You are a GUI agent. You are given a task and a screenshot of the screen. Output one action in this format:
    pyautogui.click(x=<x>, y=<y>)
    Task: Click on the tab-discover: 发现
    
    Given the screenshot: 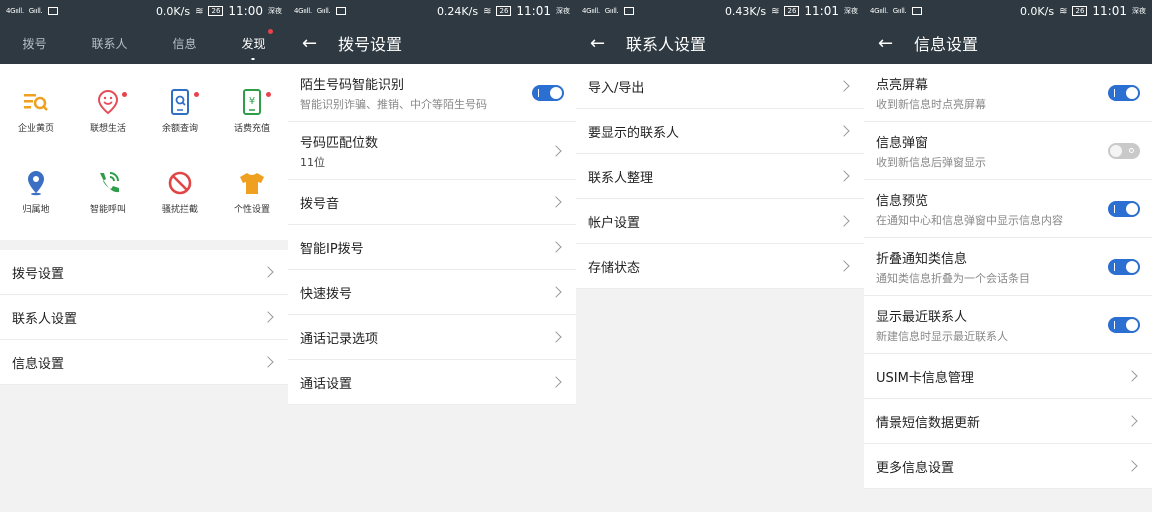 What is the action you would take?
    pyautogui.click(x=257, y=40)
    